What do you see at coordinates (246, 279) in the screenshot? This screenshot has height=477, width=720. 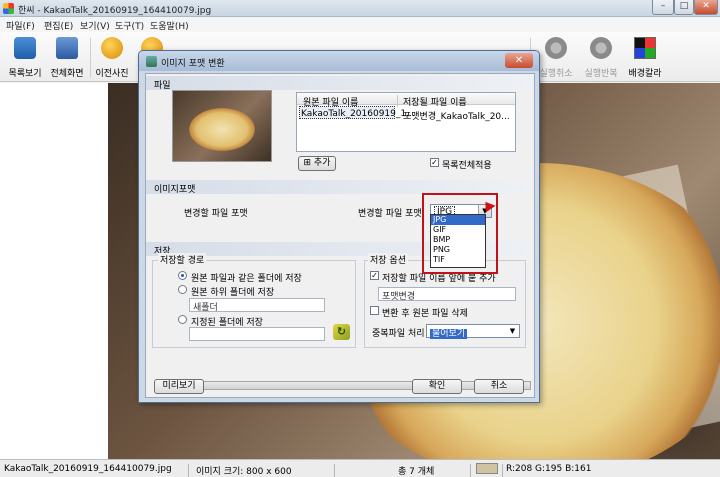 I see `radio-same-folder-label: 원본 파일과 같은 폴더에 저장` at bounding box center [246, 279].